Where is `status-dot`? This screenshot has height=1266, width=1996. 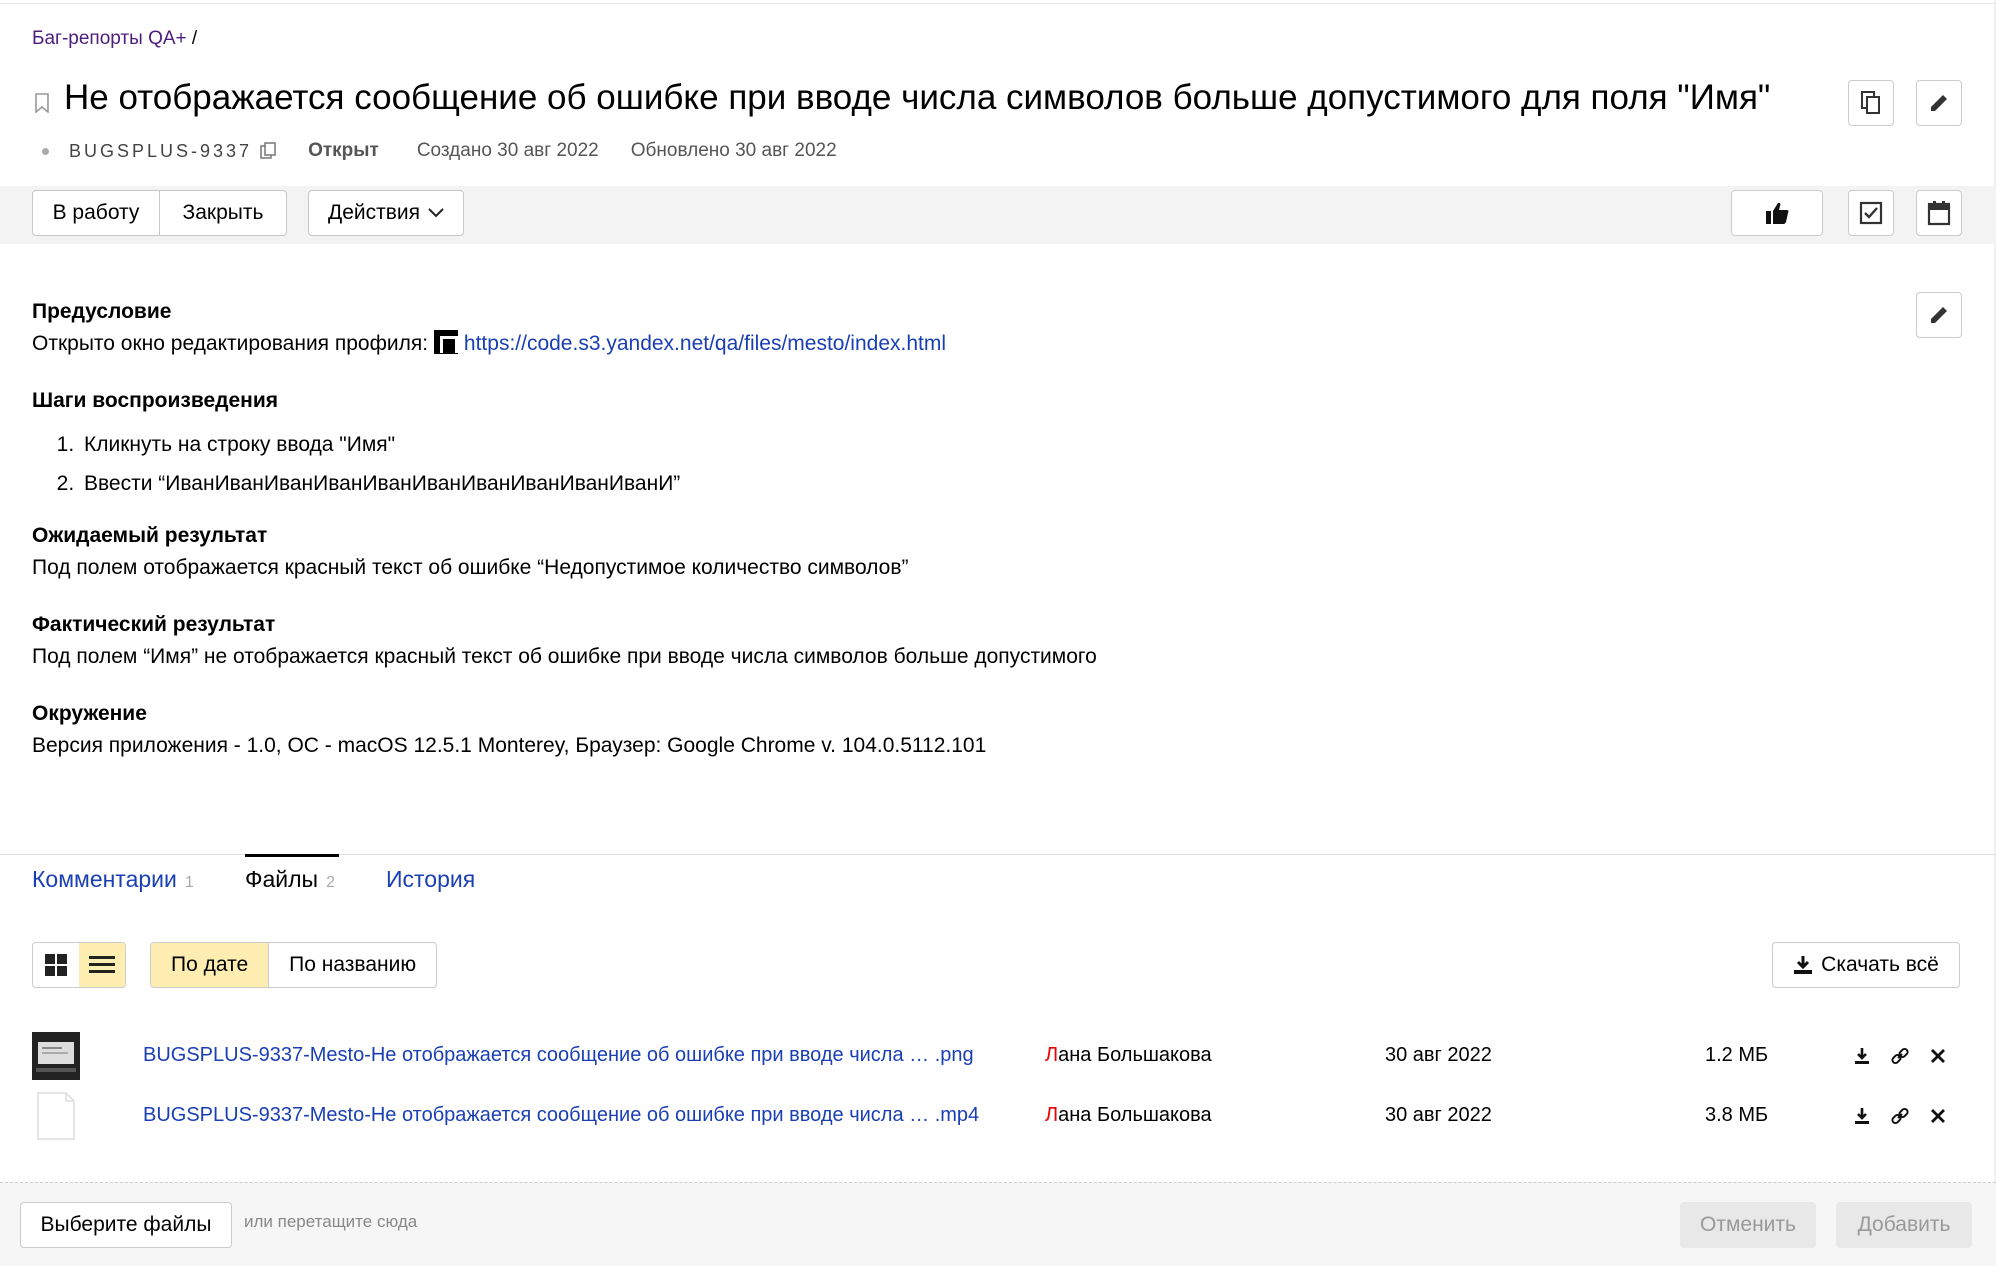
status-dot is located at coordinates (45, 151).